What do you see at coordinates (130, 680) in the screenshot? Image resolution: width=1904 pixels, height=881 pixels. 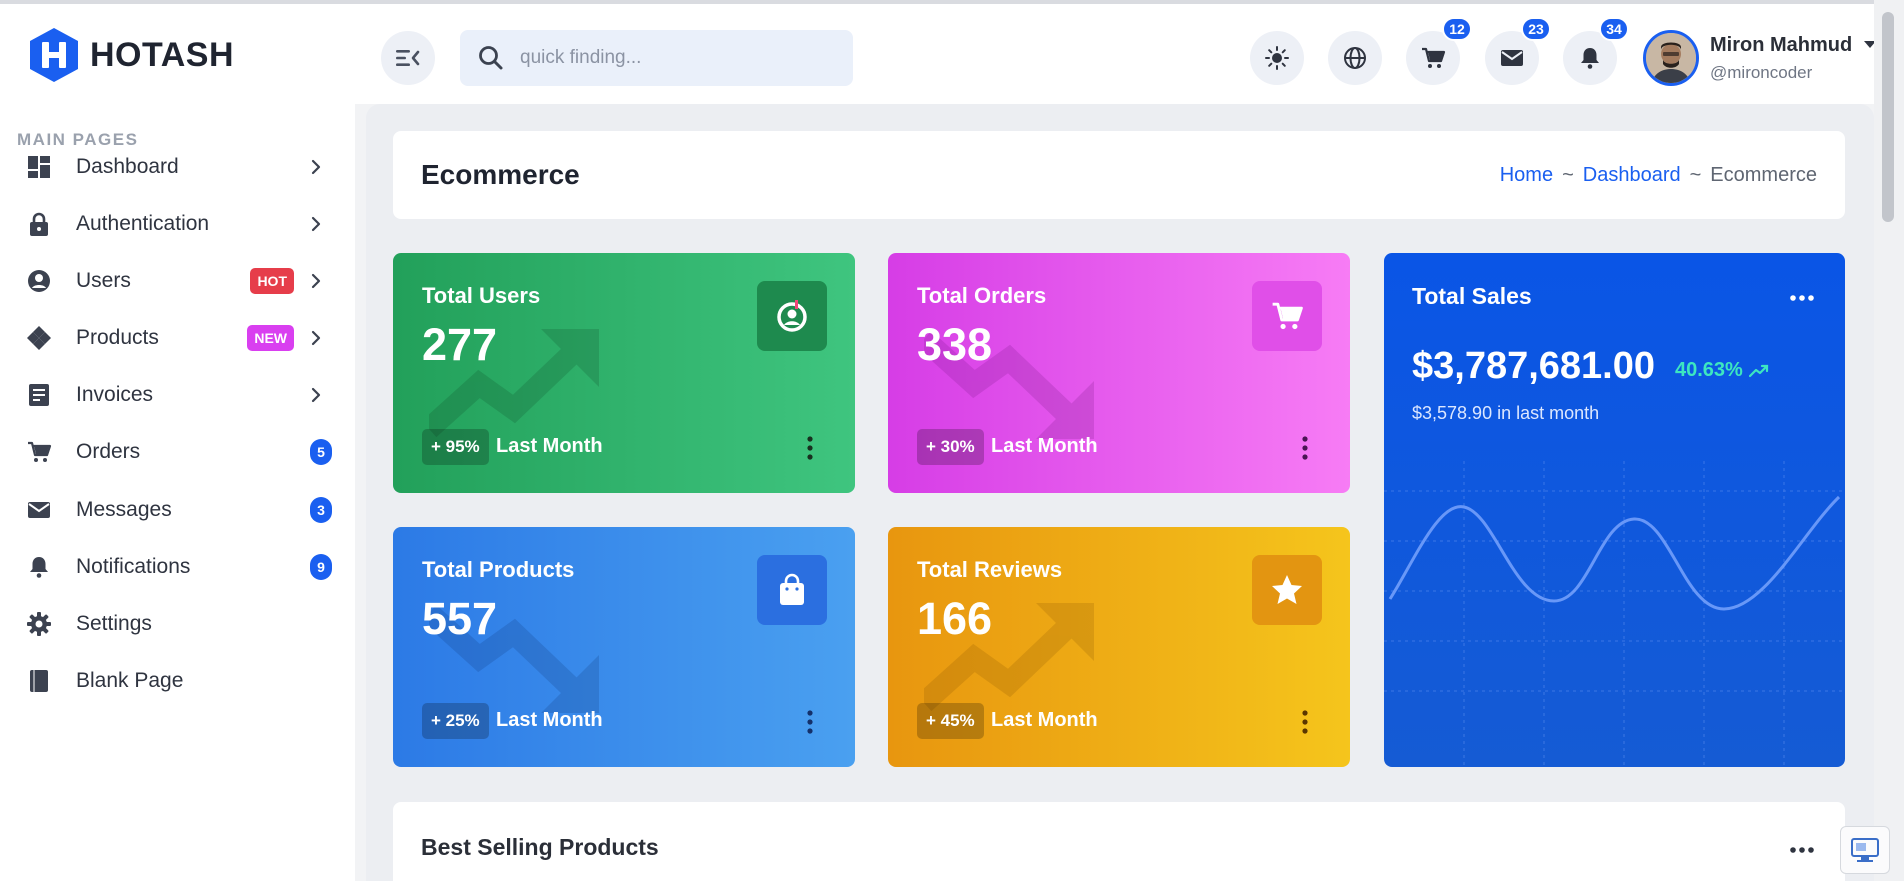 I see `sidebar-item-label: Blank Page` at bounding box center [130, 680].